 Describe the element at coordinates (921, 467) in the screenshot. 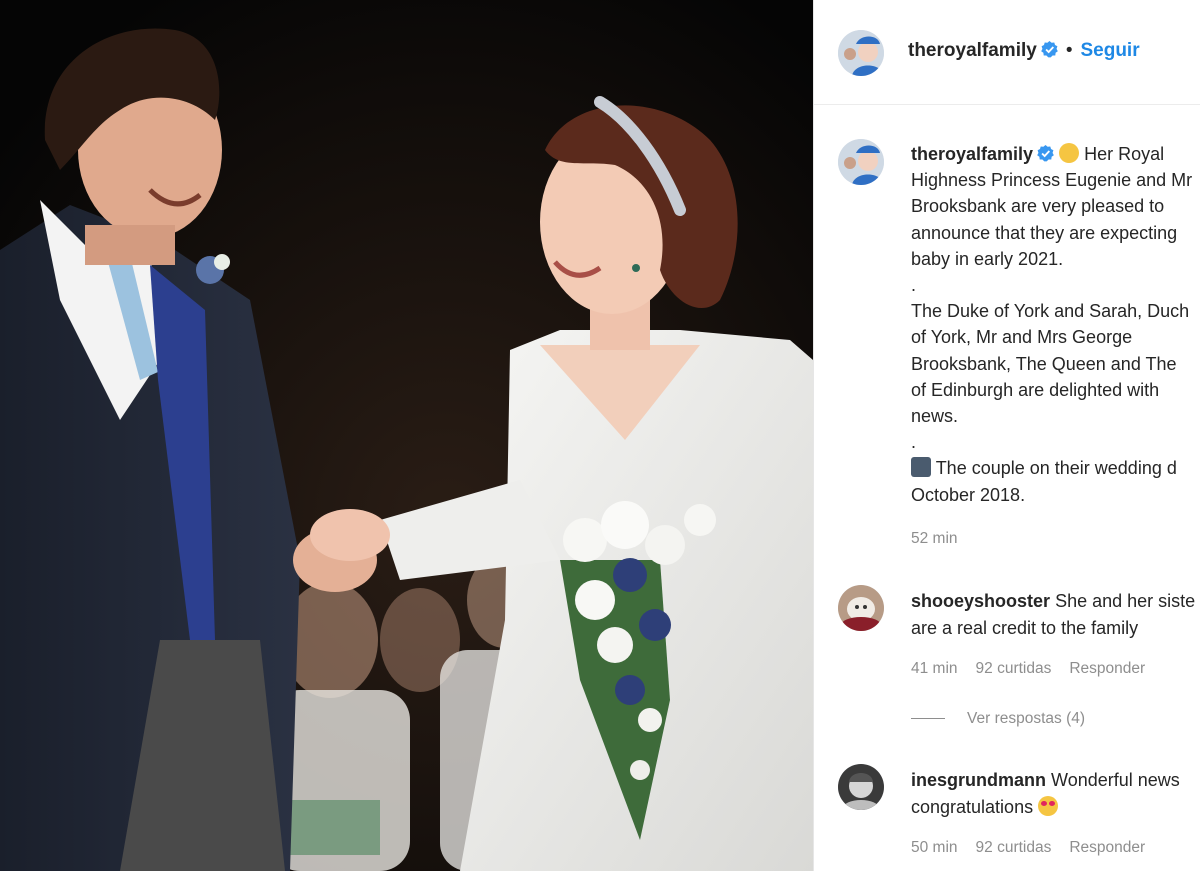

I see `camera-emoji-icon` at that location.